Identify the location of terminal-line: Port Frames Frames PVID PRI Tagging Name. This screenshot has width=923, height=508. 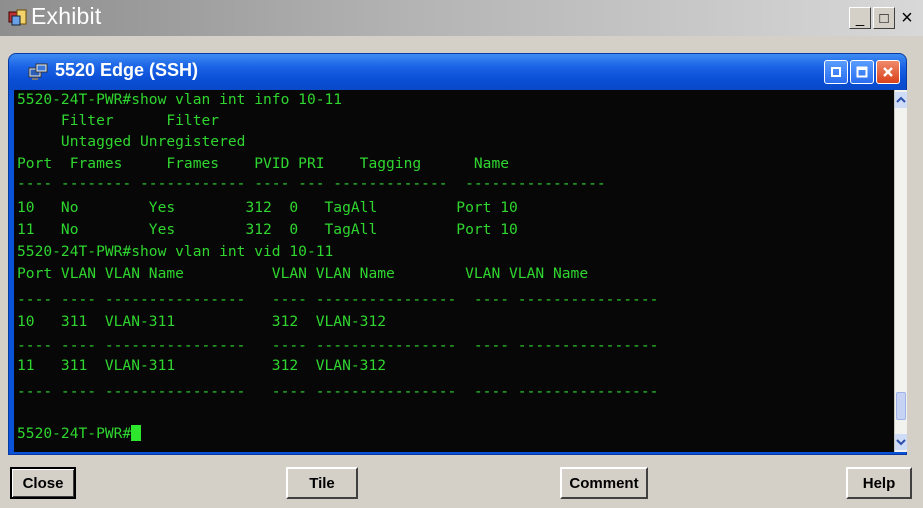
(263, 163).